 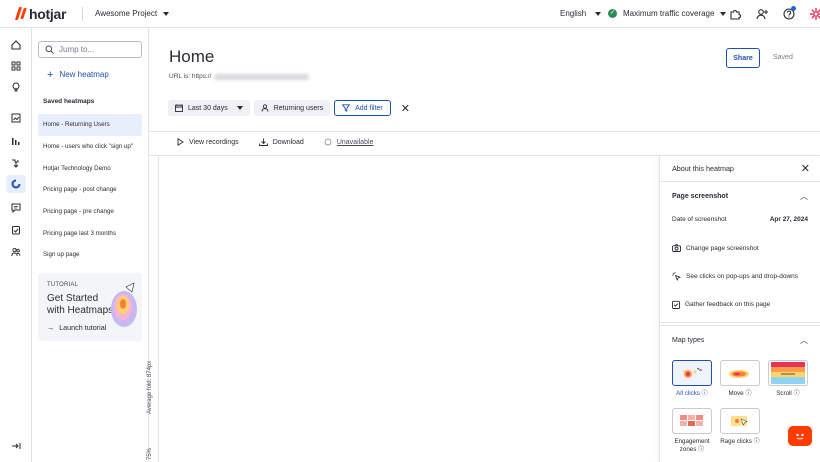 I want to click on segment-filter: Returning users, so click(x=292, y=108).